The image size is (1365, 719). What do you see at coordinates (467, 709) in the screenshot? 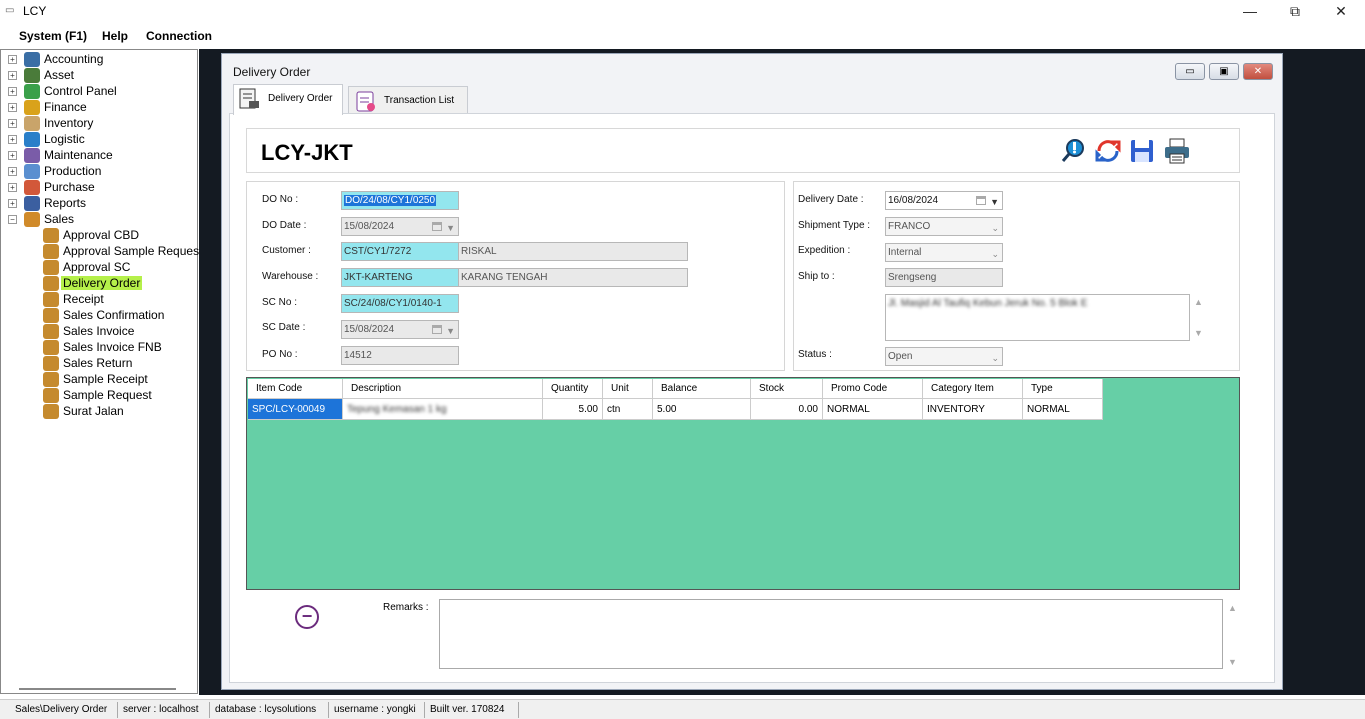
I see `status-item: Built ver. 170824` at bounding box center [467, 709].